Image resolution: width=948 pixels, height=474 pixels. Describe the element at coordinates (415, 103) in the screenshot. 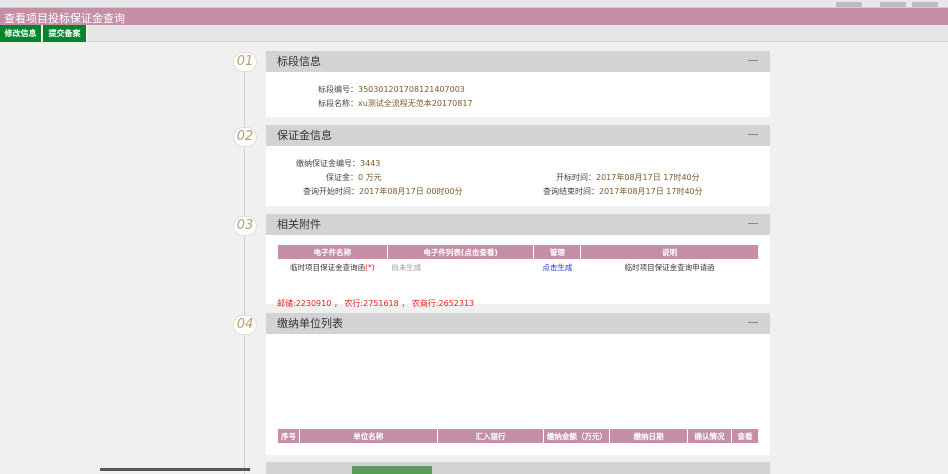

I see `section-name-value: xu测试全流程无范本20170817` at that location.